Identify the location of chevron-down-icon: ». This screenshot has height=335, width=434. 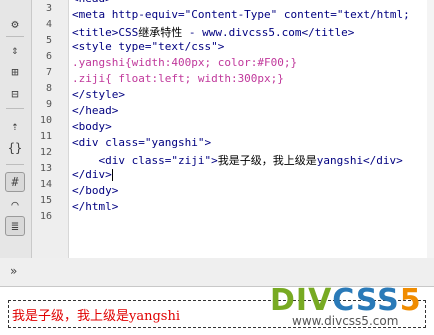
(13, 271).